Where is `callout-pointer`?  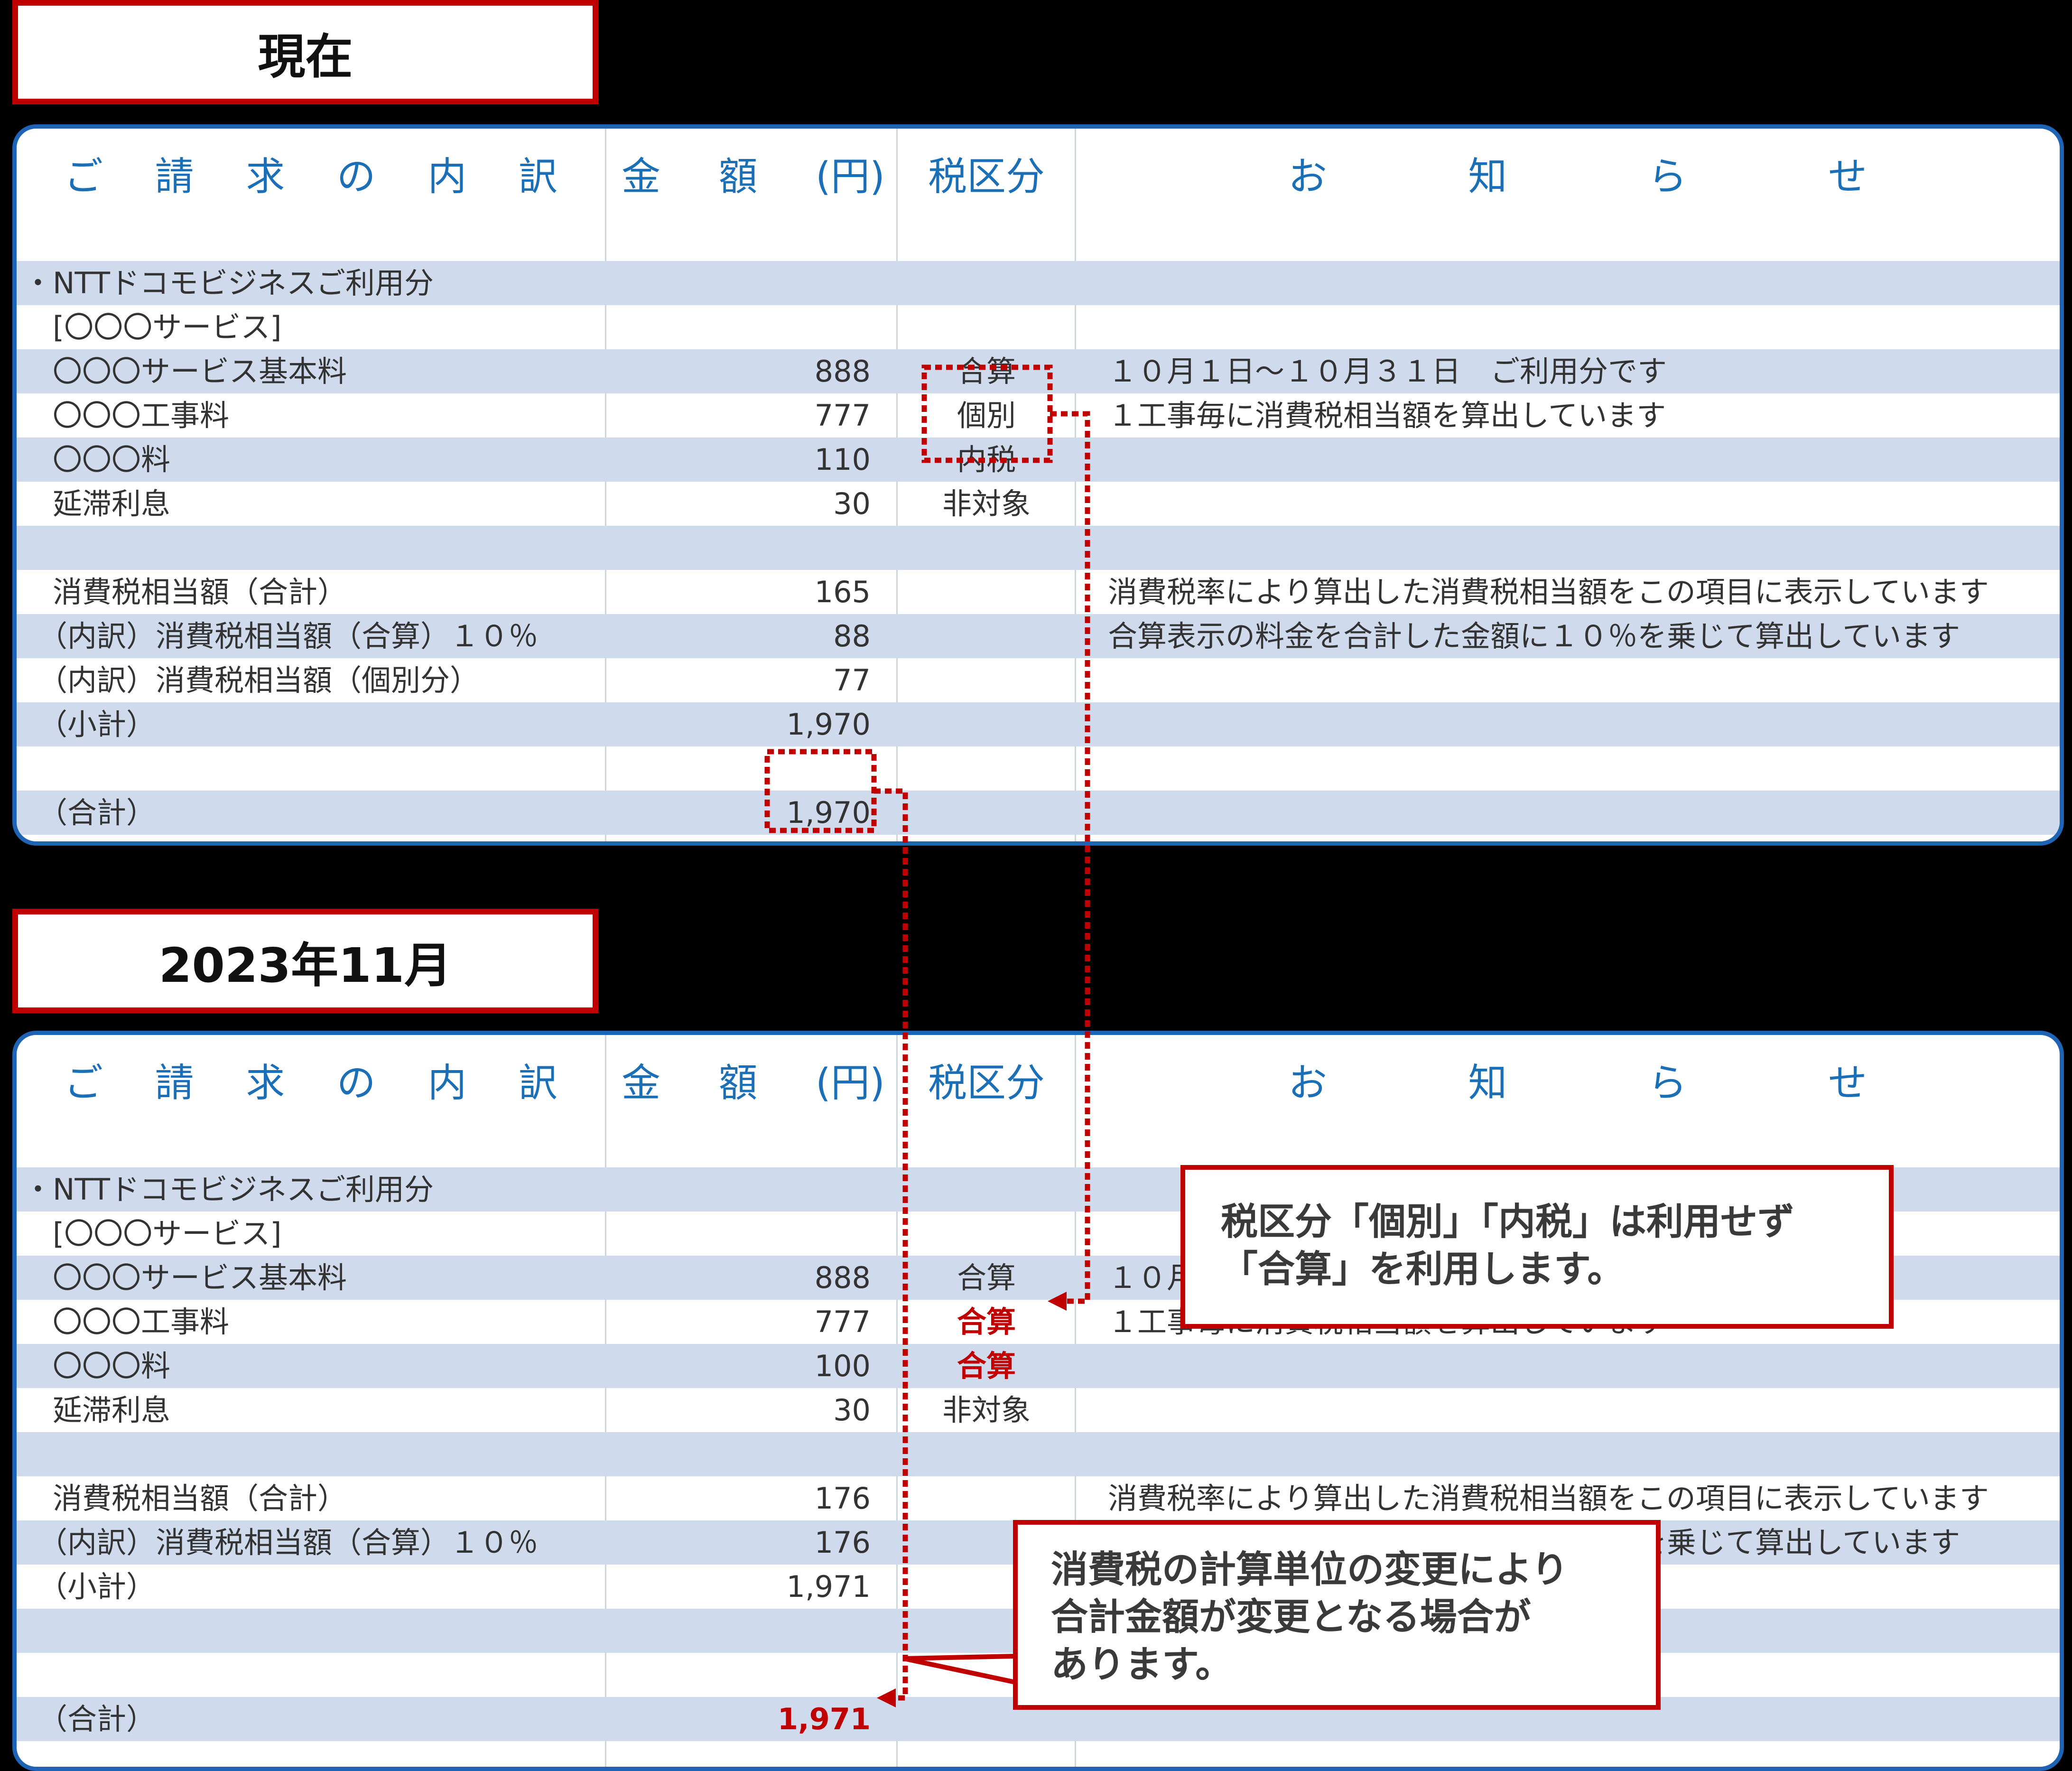 callout-pointer is located at coordinates (961, 1669).